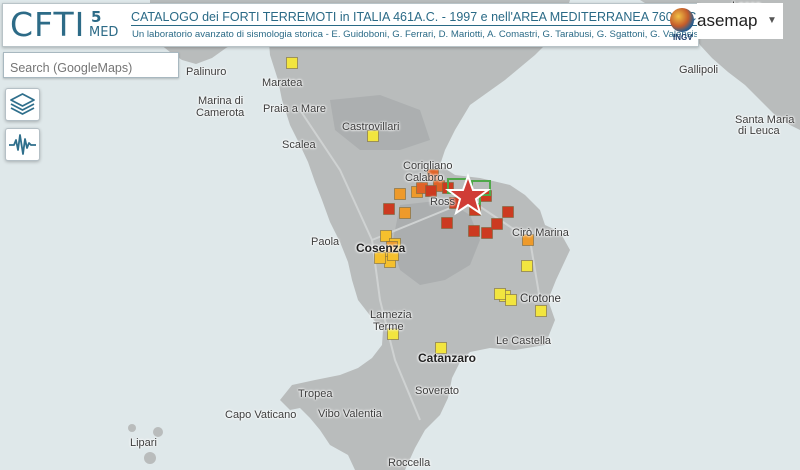 This screenshot has height=470, width=800. Describe the element at coordinates (540, 299) in the screenshot. I see `place-label: Crotone` at that location.